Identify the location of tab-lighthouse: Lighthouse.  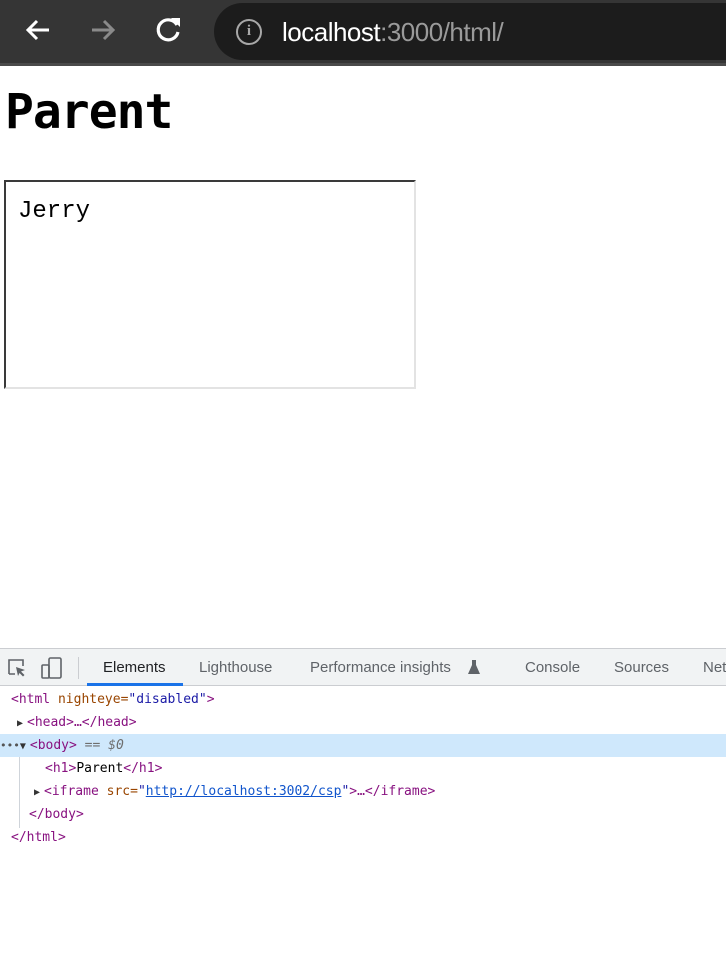
(235, 667).